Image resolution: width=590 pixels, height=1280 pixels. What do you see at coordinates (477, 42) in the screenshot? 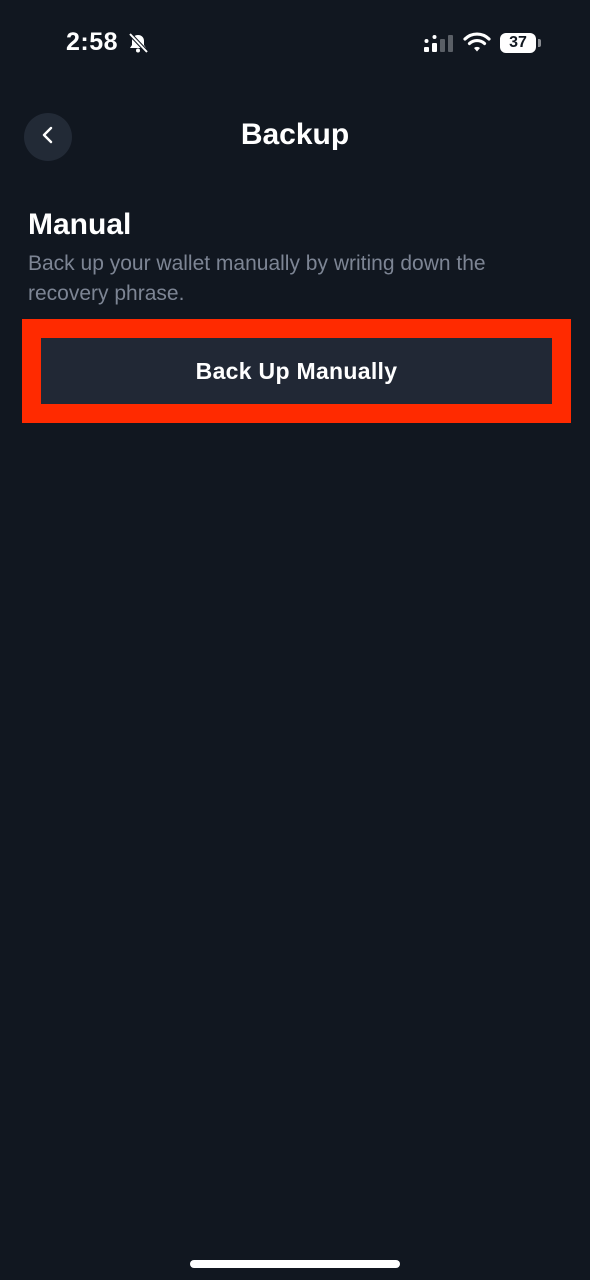
I see `wifi-icon` at bounding box center [477, 42].